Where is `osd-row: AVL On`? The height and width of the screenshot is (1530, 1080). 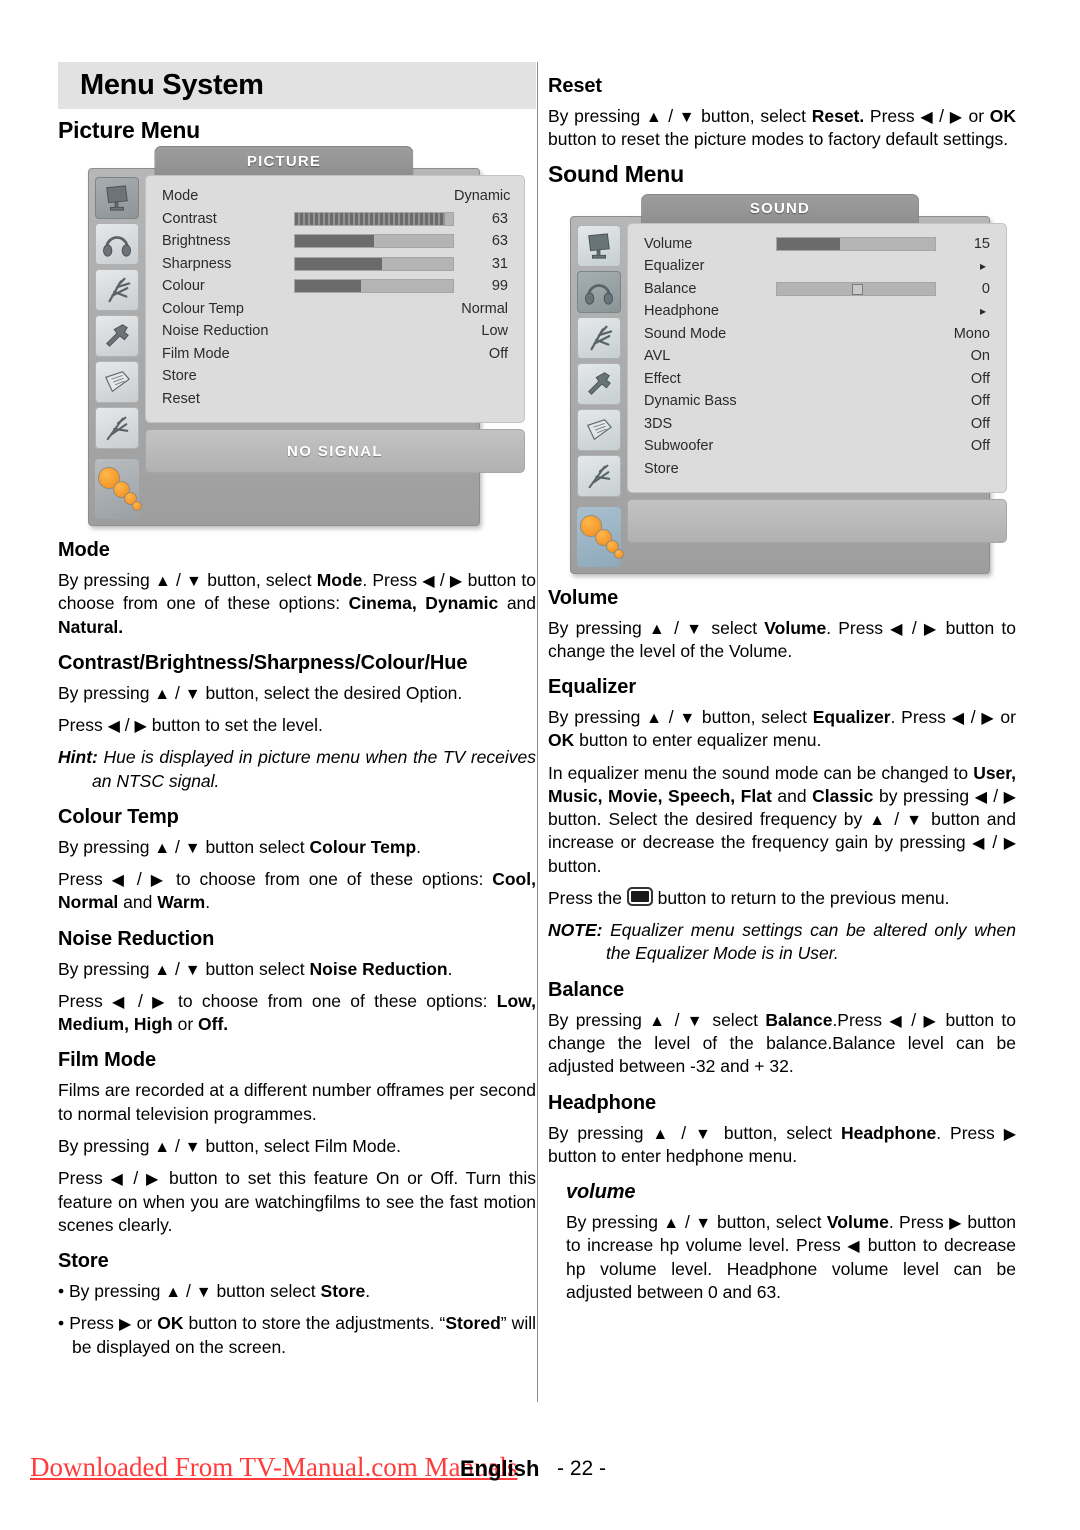
osd-row: AVL On is located at coordinates (817, 356).